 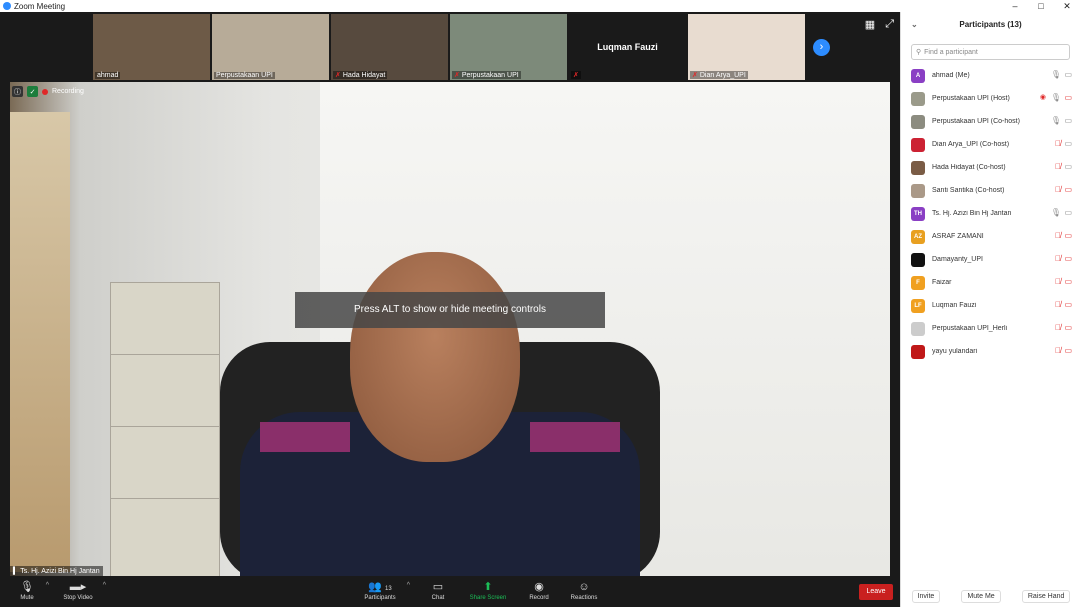 What do you see at coordinates (951, 52) in the screenshot?
I see `search-placeholder: Find a participant` at bounding box center [951, 52].